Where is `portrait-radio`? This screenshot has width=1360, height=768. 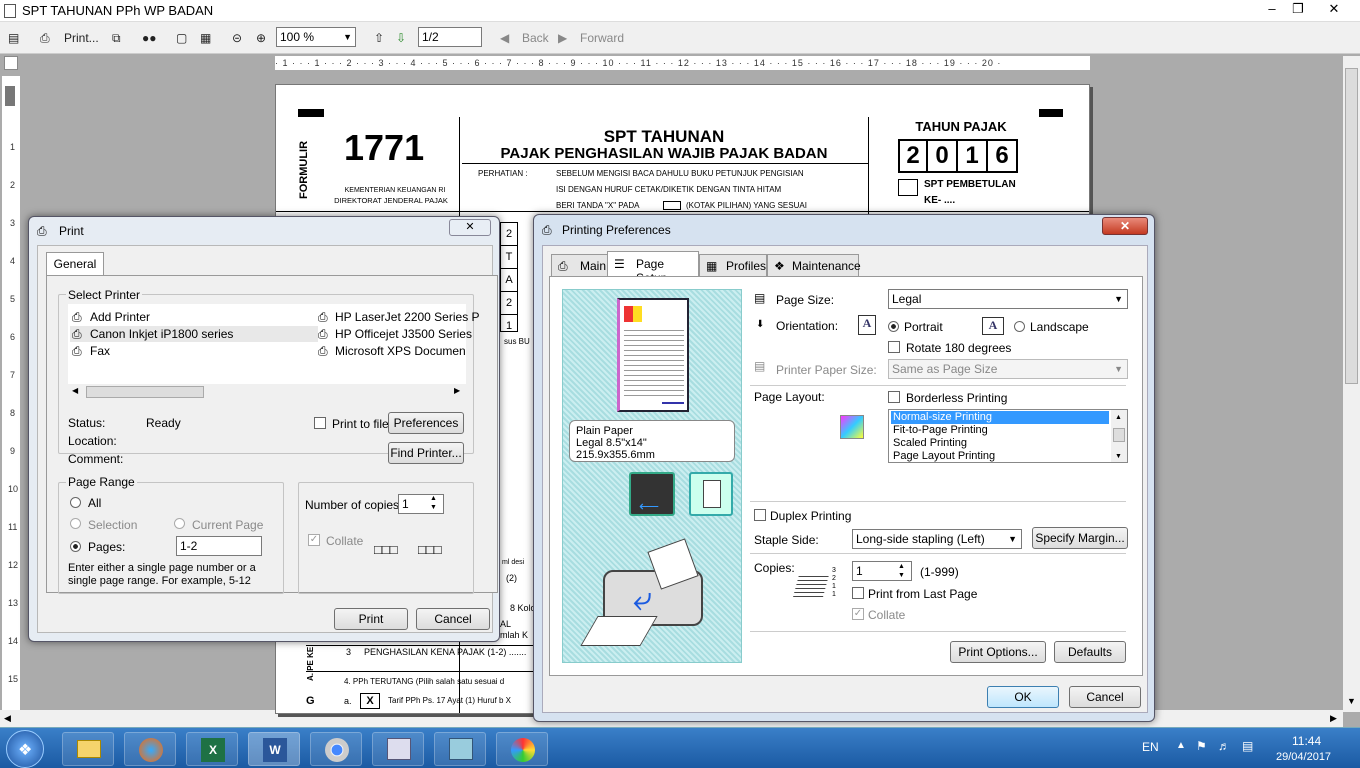
portrait-radio is located at coordinates (893, 326).